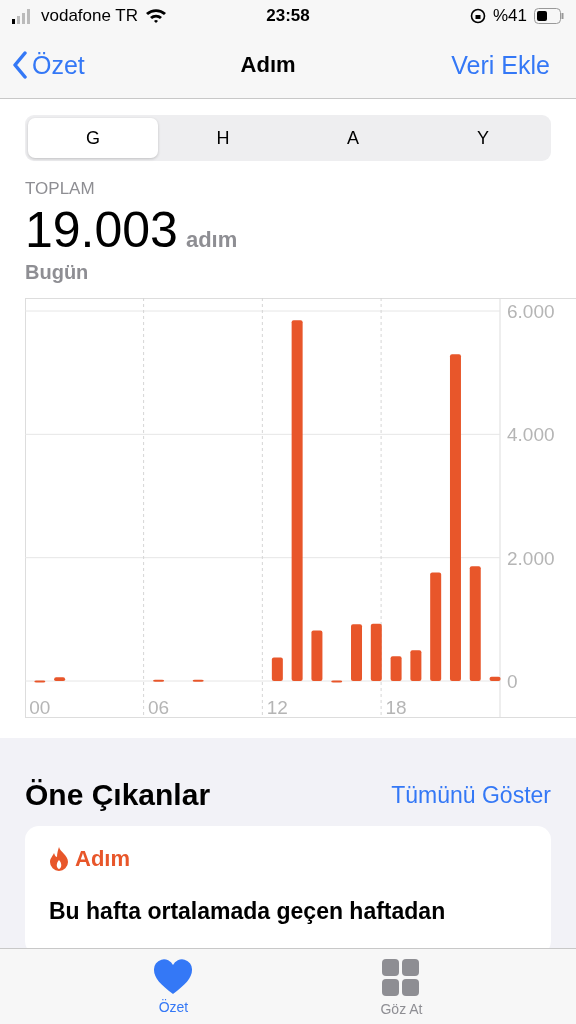 The height and width of the screenshot is (1024, 576). What do you see at coordinates (20, 65) in the screenshot?
I see `chevron-left-icon` at bounding box center [20, 65].